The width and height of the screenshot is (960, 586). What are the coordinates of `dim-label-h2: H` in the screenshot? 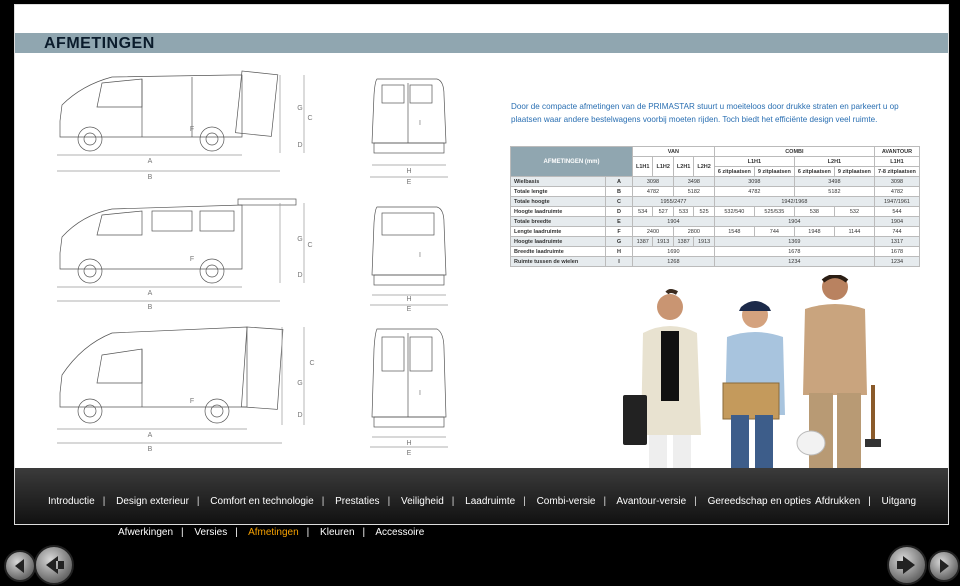 It's located at (408, 299).